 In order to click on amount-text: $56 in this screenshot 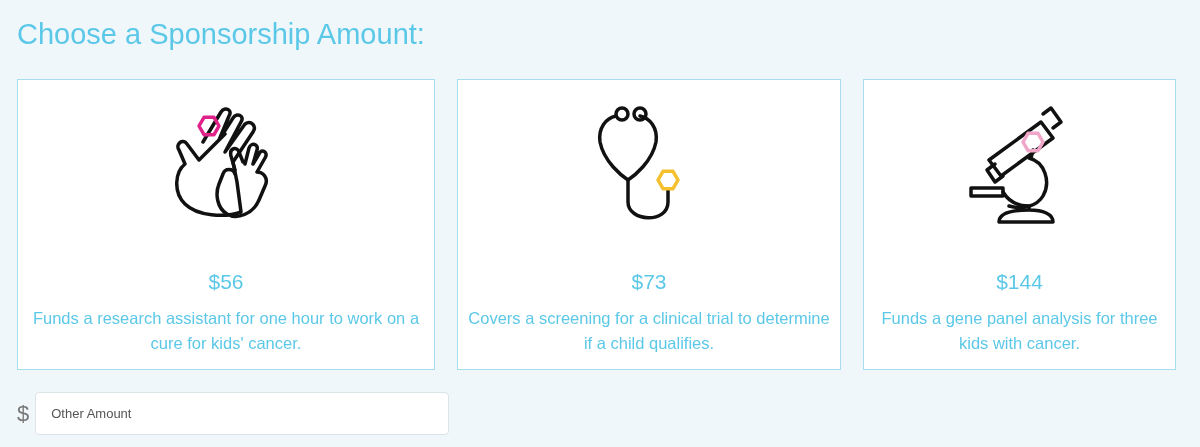, I will do `click(226, 282)`.